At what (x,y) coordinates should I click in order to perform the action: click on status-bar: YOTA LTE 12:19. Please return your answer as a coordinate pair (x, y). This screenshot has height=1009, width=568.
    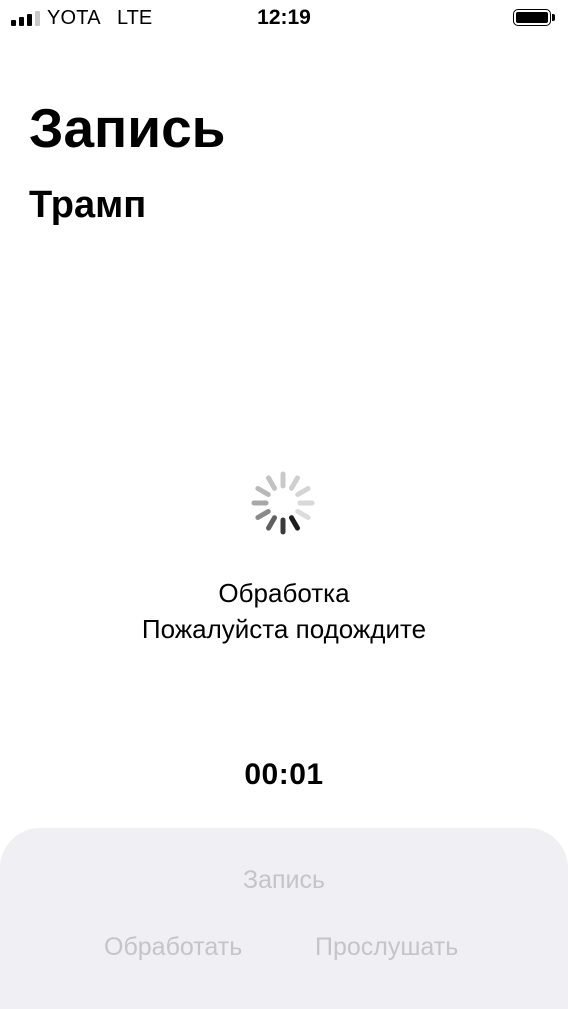
    Looking at the image, I should click on (284, 19).